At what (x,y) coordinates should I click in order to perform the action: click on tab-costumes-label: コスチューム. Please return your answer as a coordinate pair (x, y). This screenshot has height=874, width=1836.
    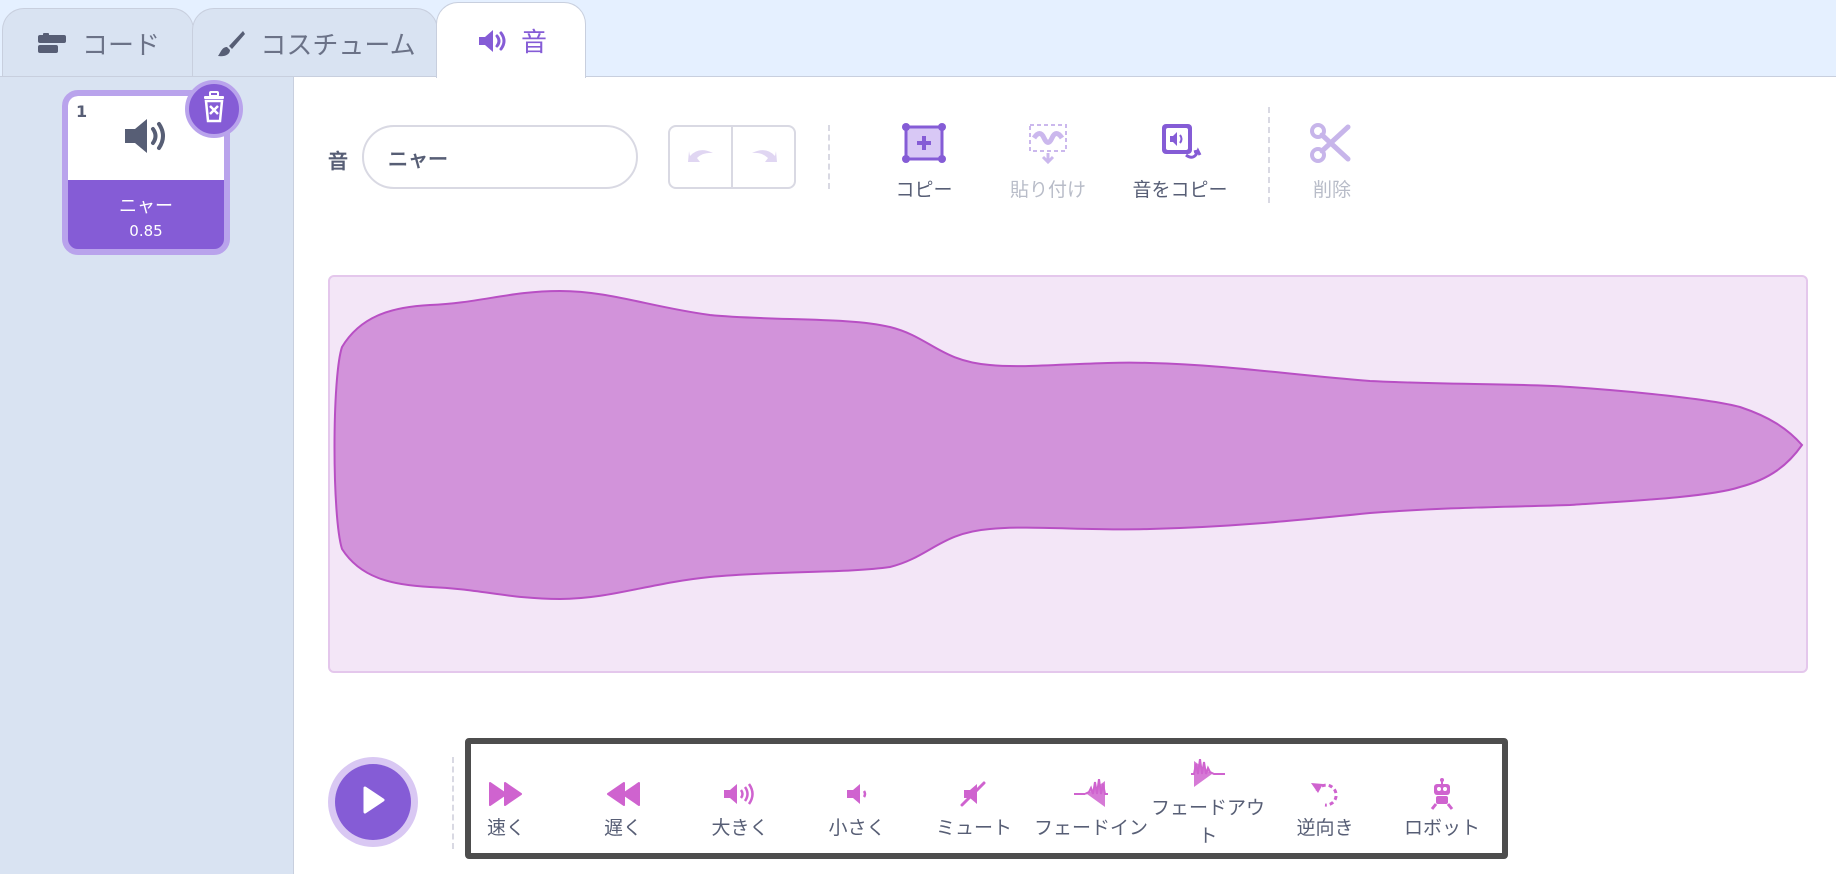
    Looking at the image, I should click on (338, 46).